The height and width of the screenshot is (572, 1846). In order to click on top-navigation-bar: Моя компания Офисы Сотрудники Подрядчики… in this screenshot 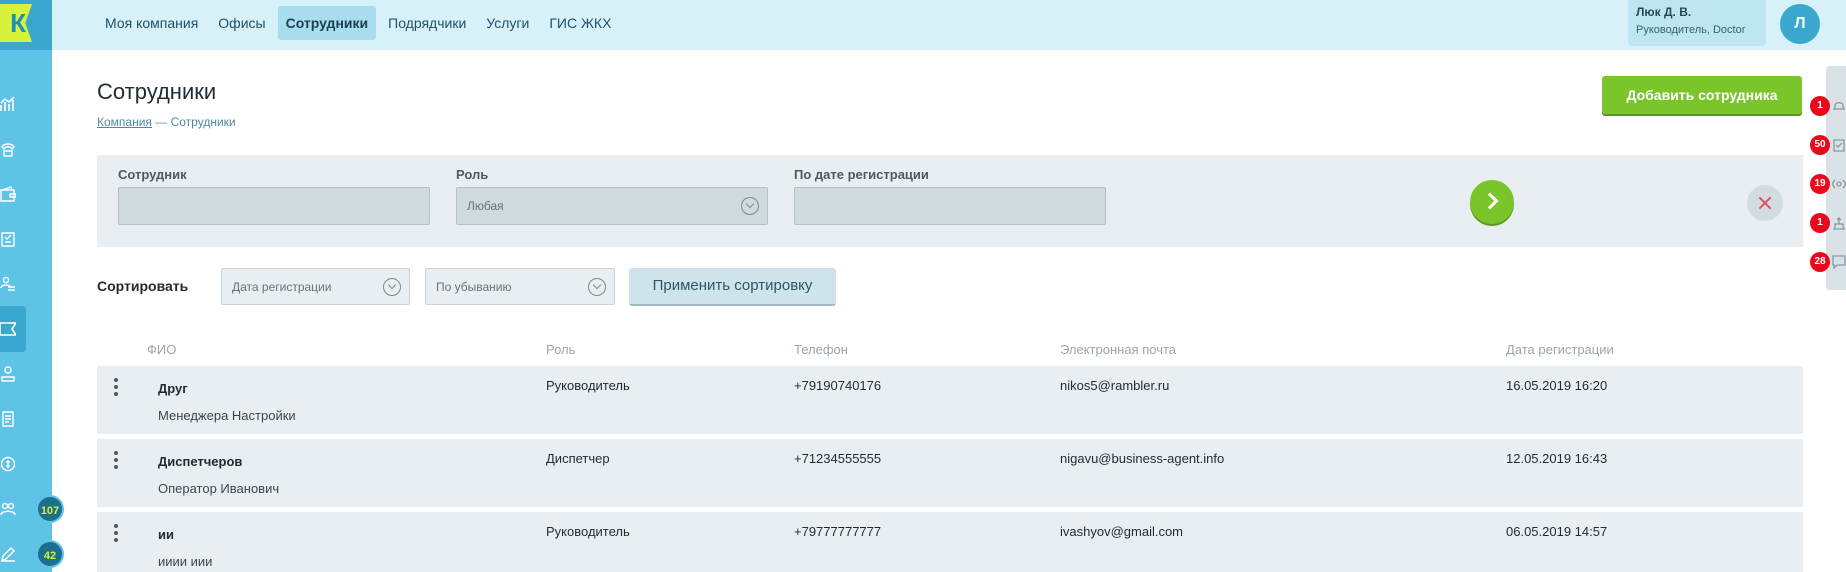, I will do `click(949, 25)`.